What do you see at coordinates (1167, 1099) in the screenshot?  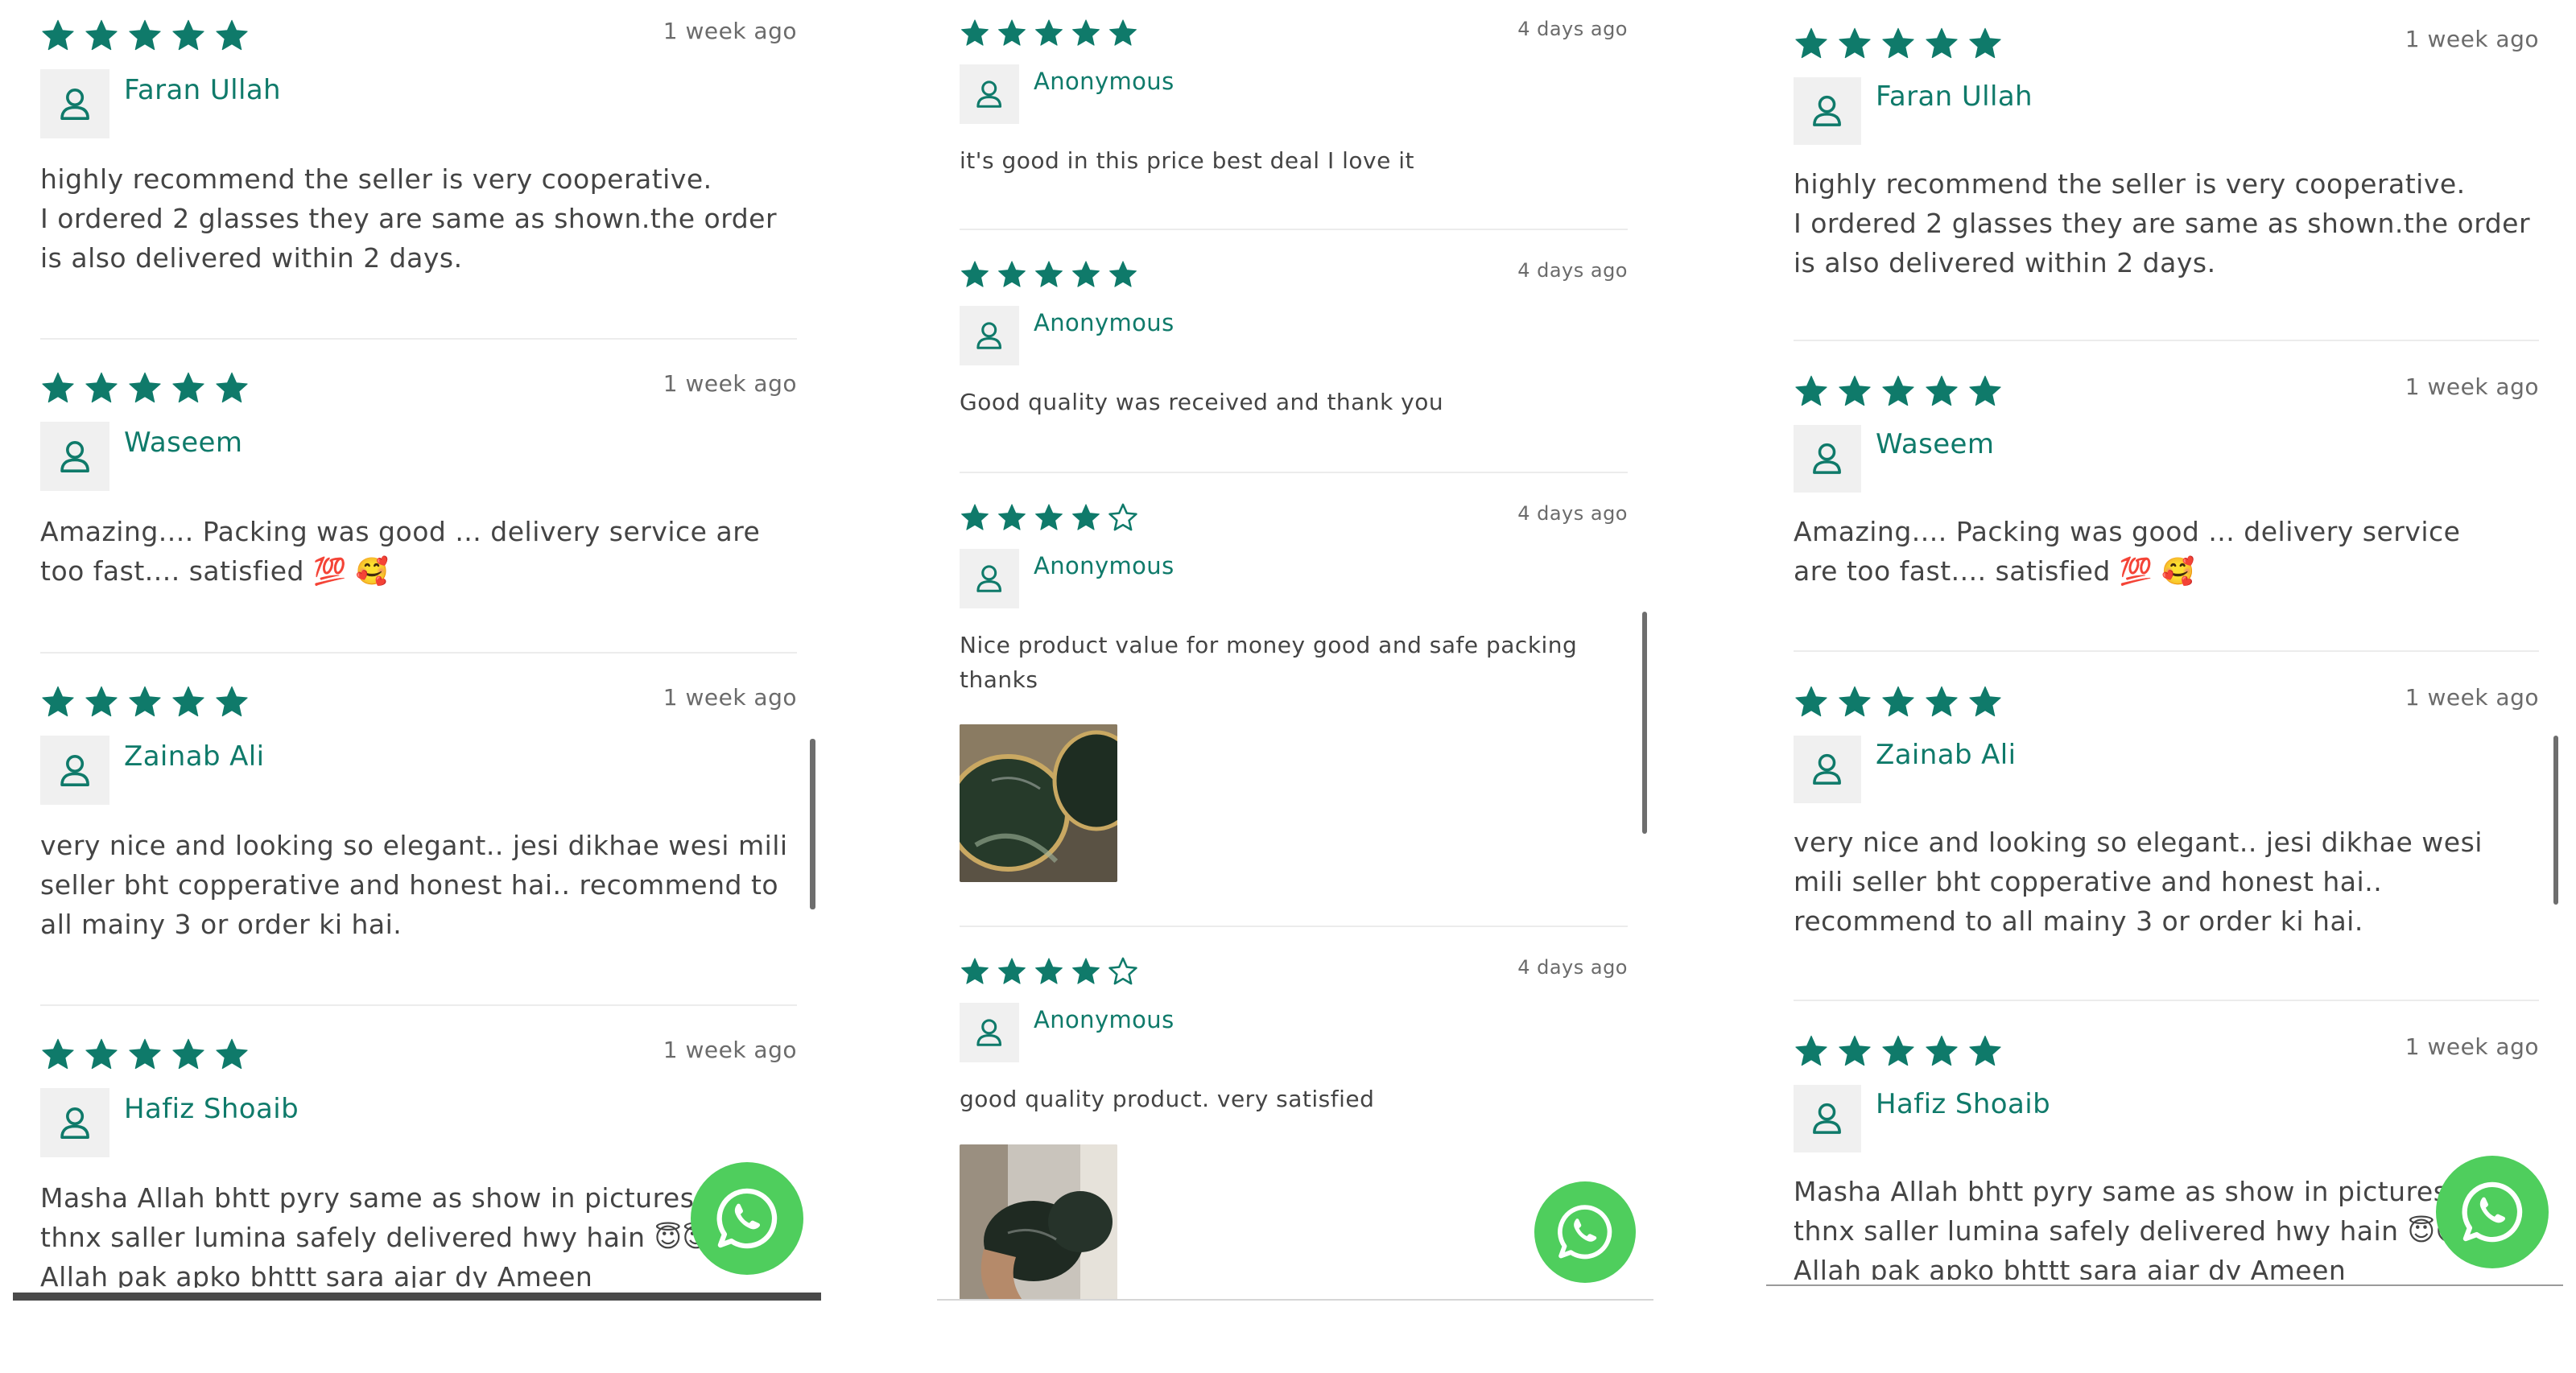 I see `review-text: good quality product. very satisfied` at bounding box center [1167, 1099].